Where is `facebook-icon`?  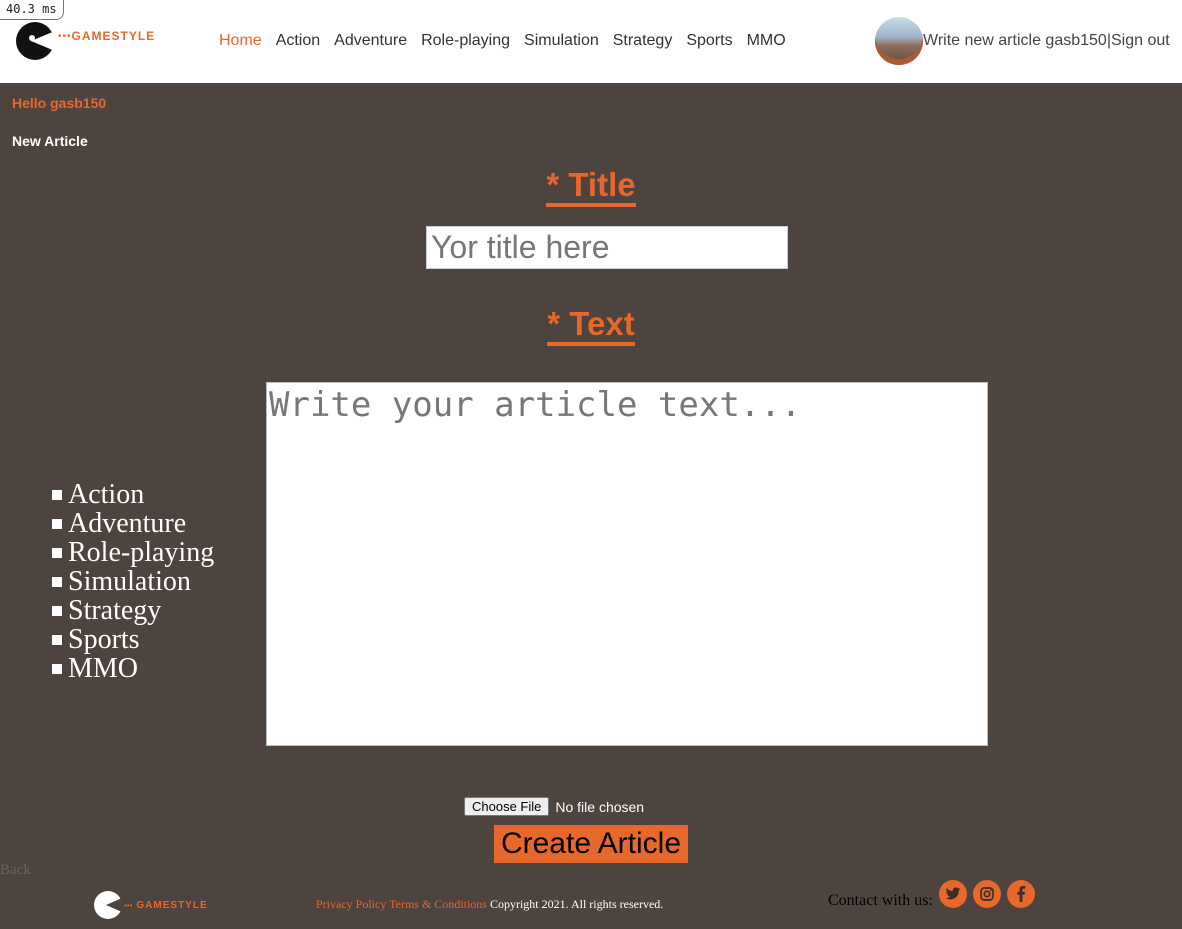 facebook-icon is located at coordinates (1020, 894).